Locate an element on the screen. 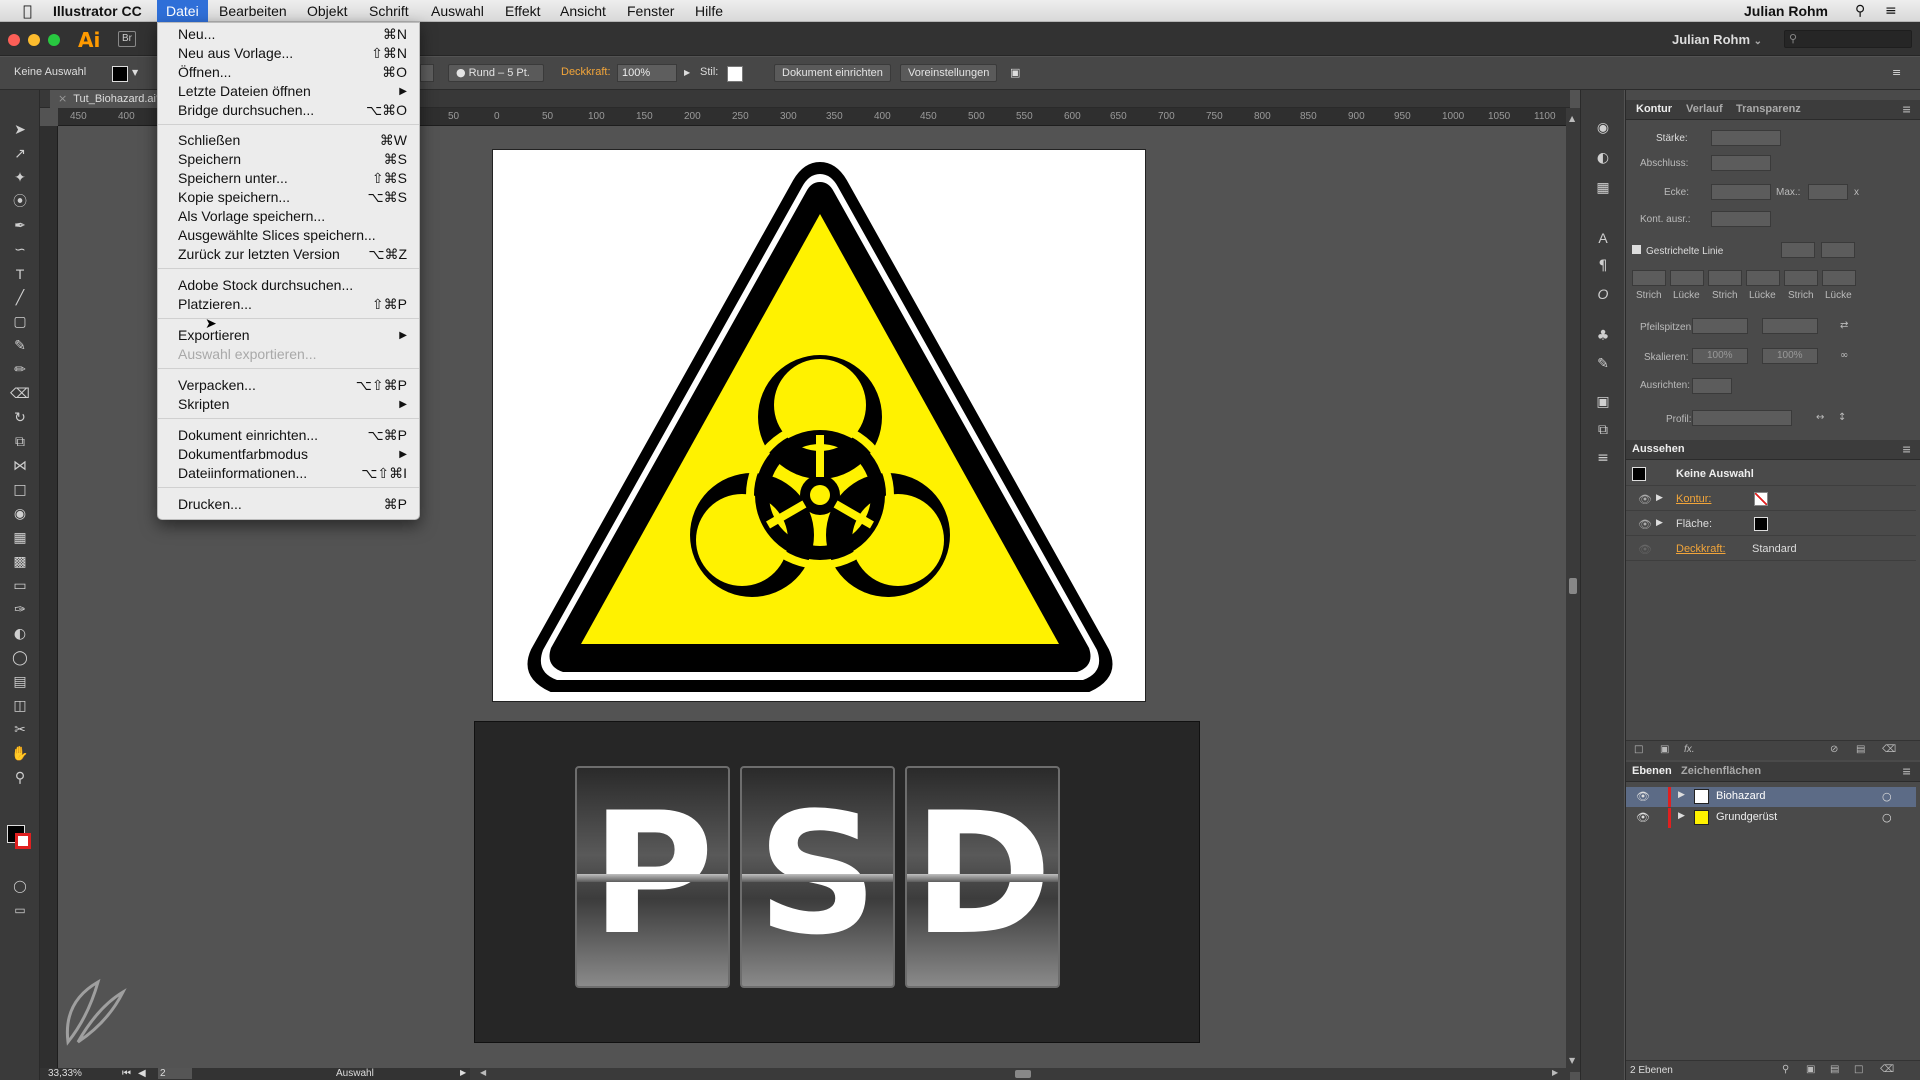 The width and height of the screenshot is (1920, 1080). width-tool-icon: ⋈ is located at coordinates (20, 466).